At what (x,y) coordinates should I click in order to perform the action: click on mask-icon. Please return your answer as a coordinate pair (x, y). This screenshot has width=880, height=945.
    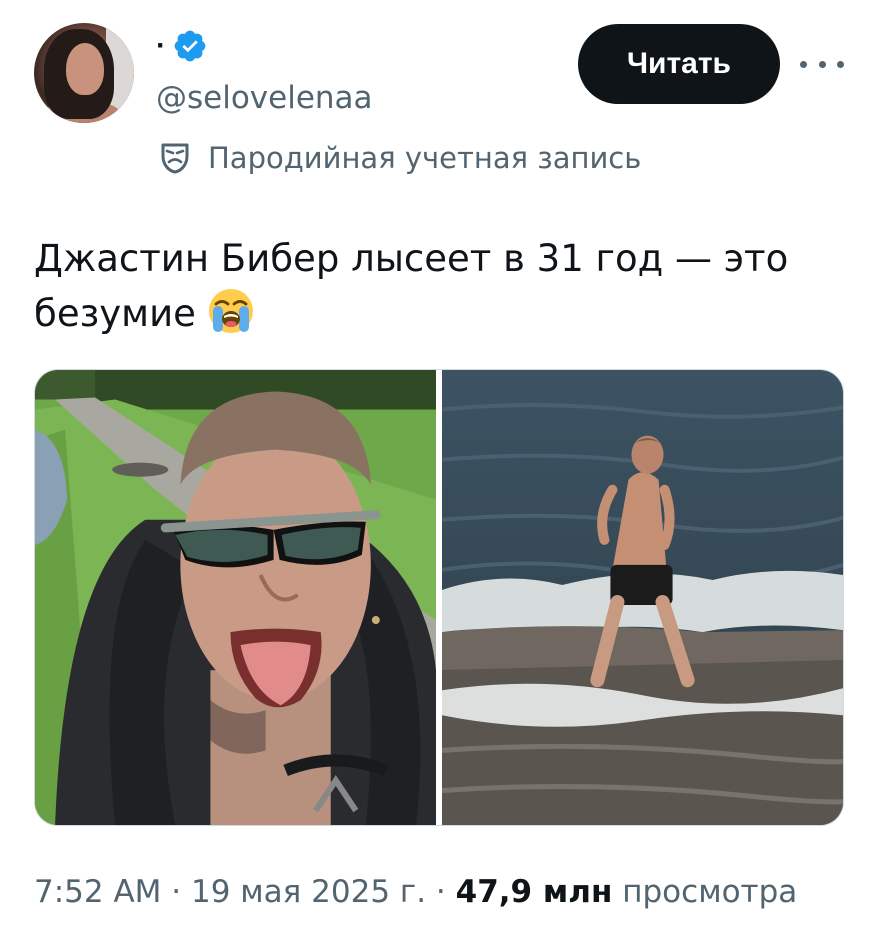
    Looking at the image, I should click on (175, 158).